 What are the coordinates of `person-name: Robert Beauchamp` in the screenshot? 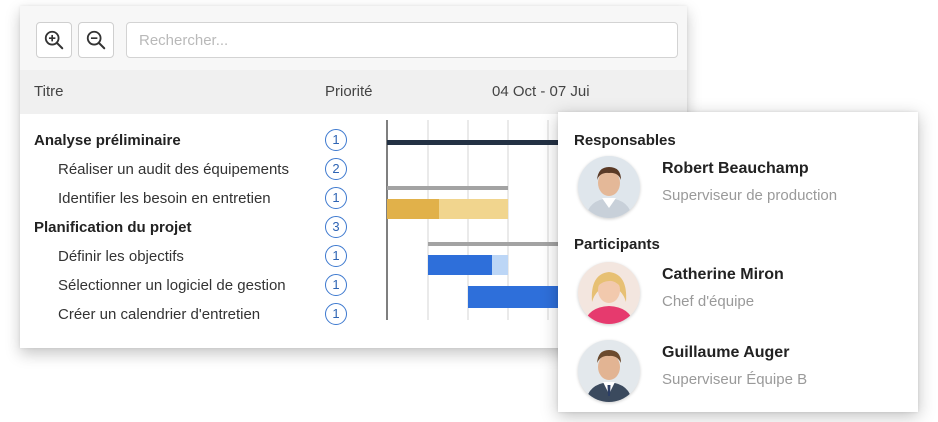 It's located at (735, 168).